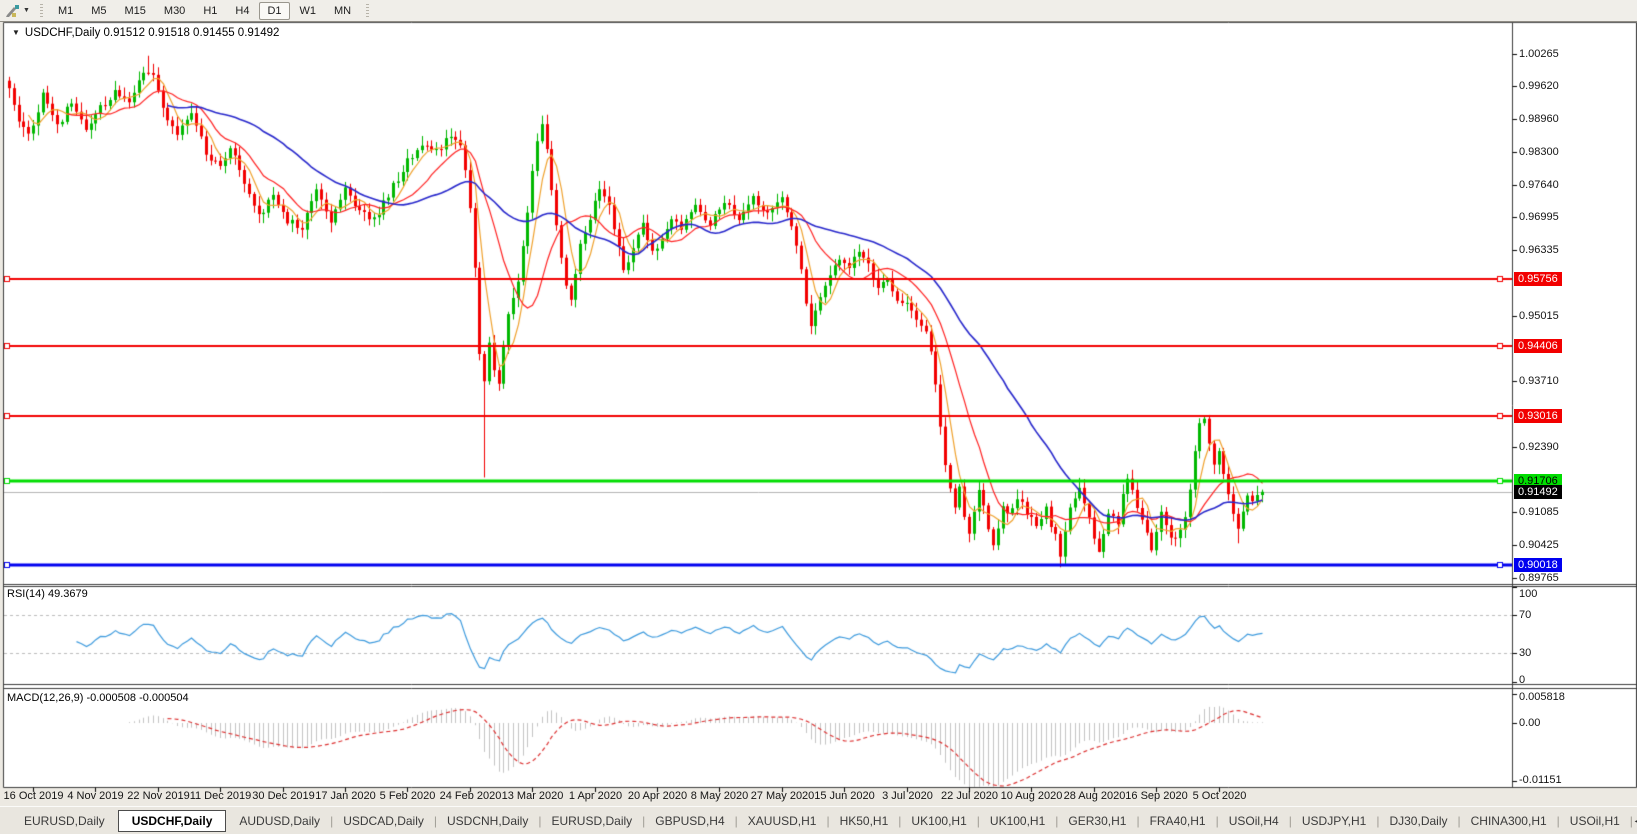 This screenshot has height=834, width=1637. I want to click on resistance-line-price-badge: 0.93016, so click(1538, 415).